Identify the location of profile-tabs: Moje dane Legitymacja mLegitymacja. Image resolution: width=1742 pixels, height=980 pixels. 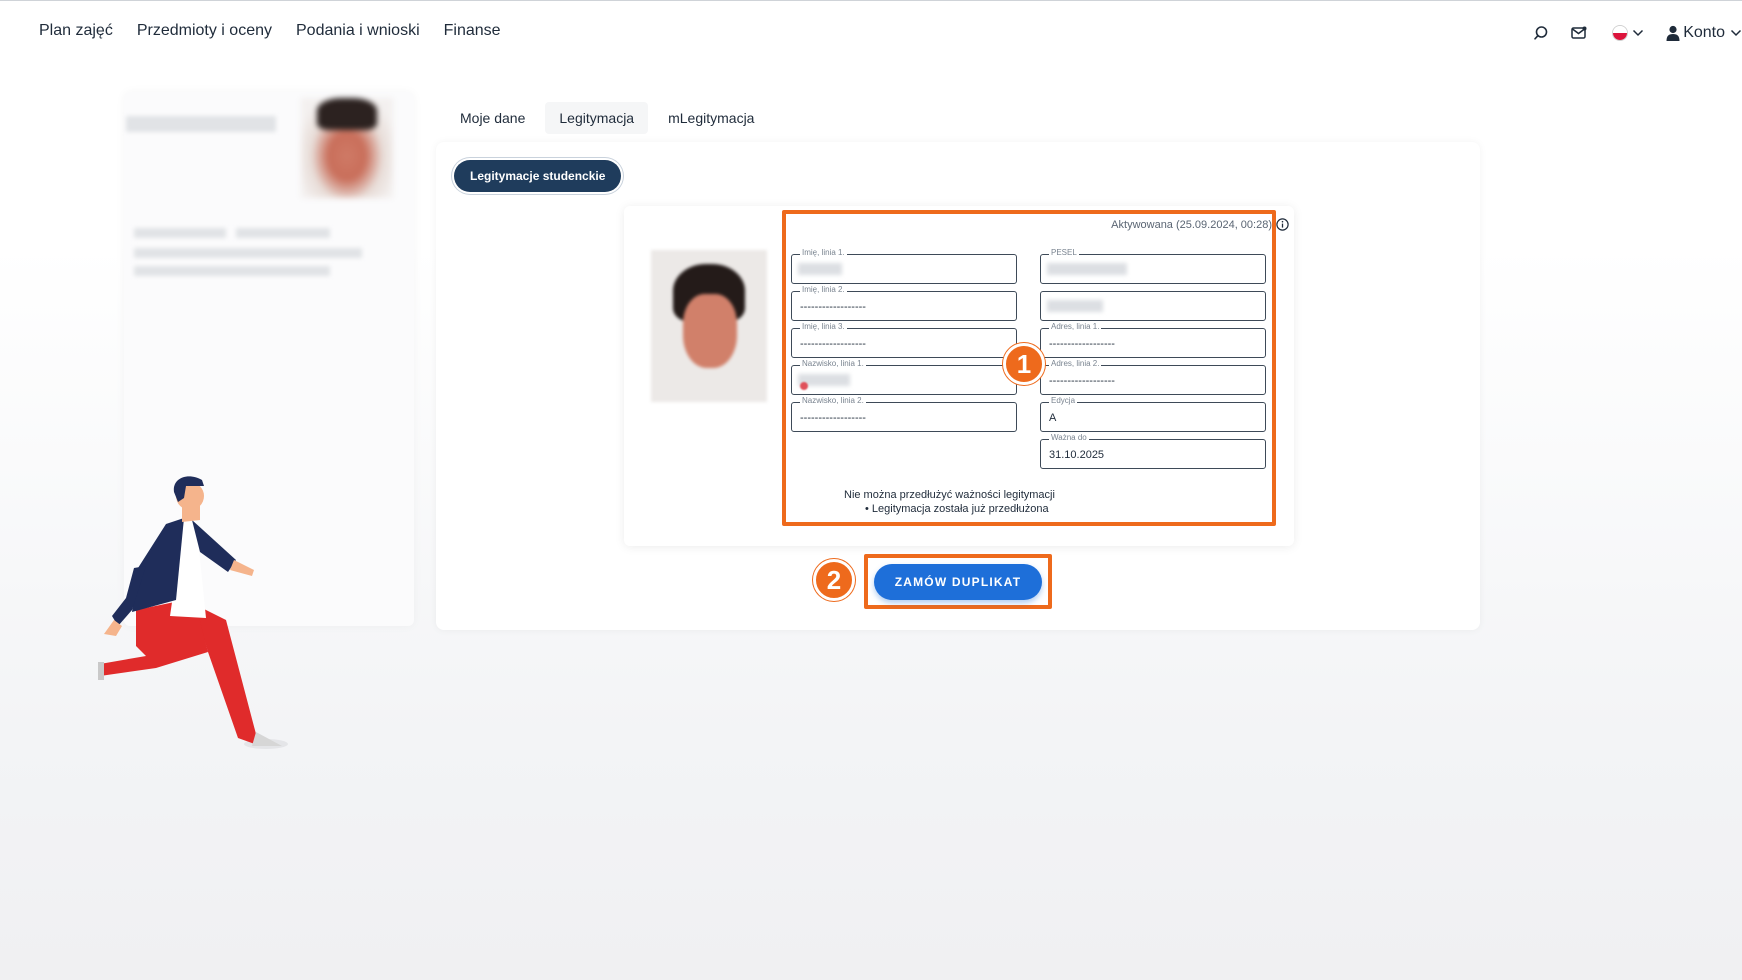
(607, 118).